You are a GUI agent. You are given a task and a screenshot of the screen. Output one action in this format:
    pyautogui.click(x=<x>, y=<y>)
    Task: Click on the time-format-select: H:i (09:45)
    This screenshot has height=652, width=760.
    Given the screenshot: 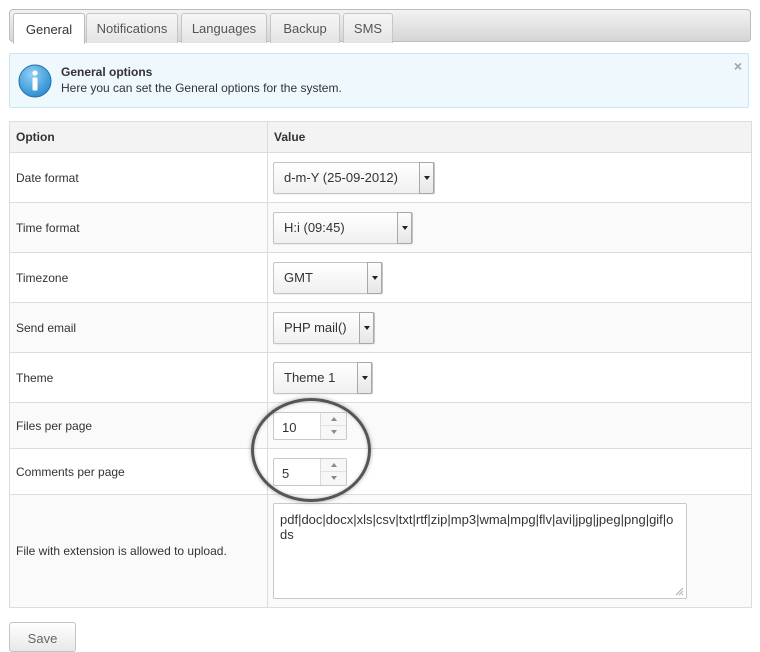 What is the action you would take?
    pyautogui.click(x=343, y=227)
    